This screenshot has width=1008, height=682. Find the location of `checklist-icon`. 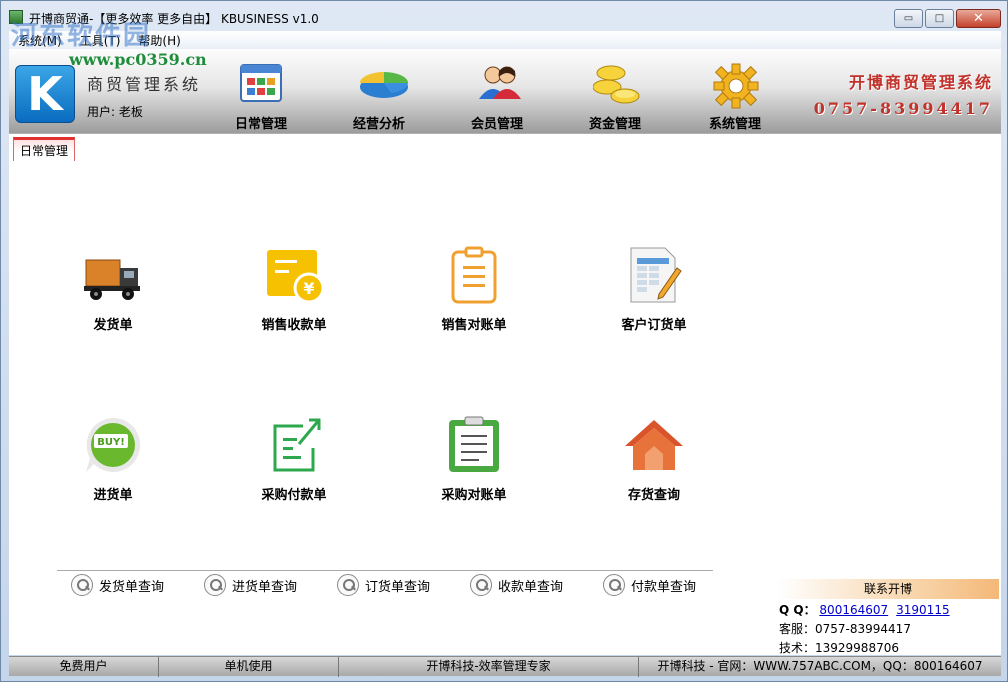

checklist-icon is located at coordinates (474, 445).